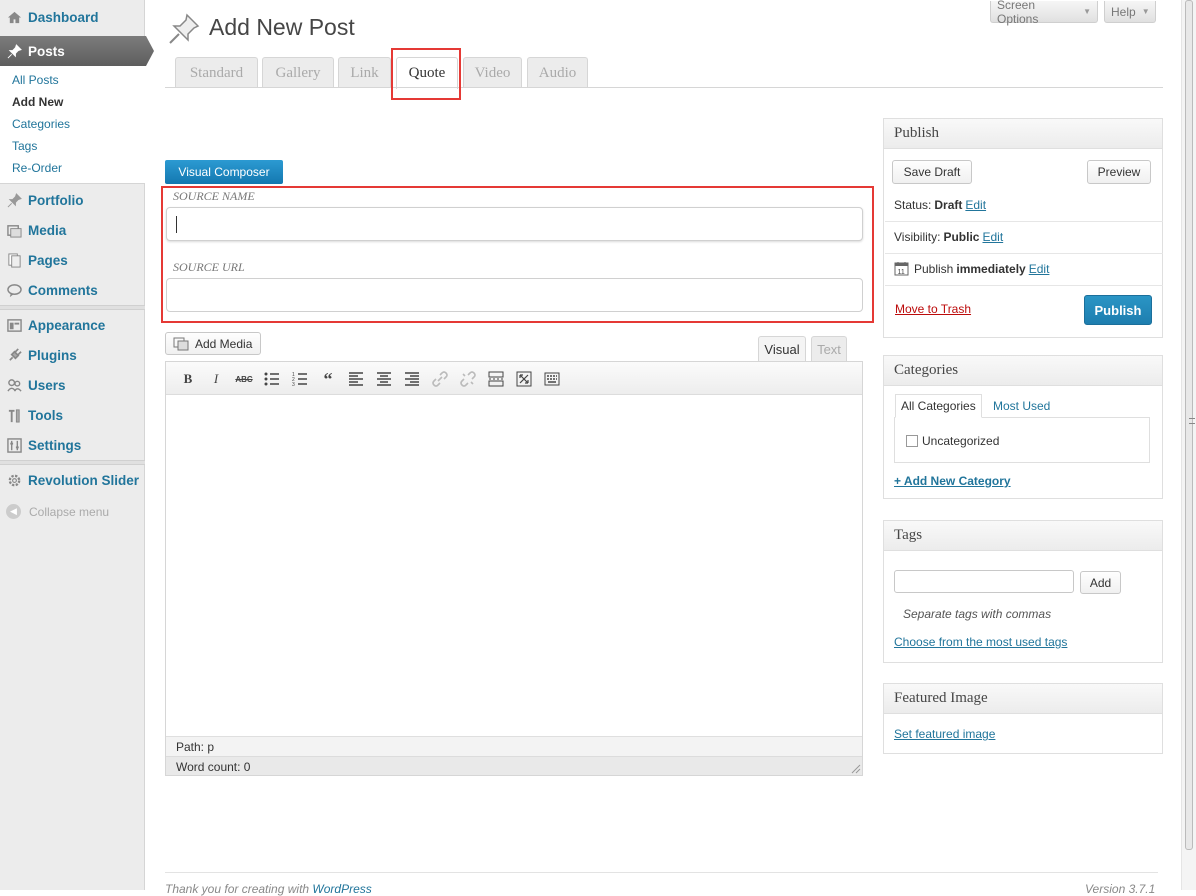  I want to click on menu-users: Users, so click(72, 385).